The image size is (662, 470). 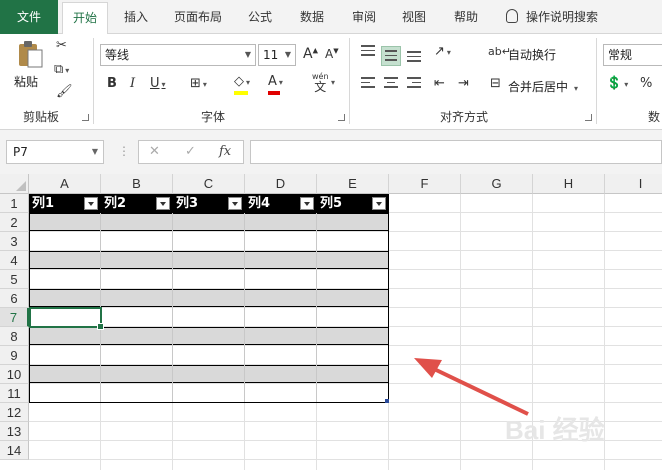 I want to click on align-middle-button, so click(x=391, y=56).